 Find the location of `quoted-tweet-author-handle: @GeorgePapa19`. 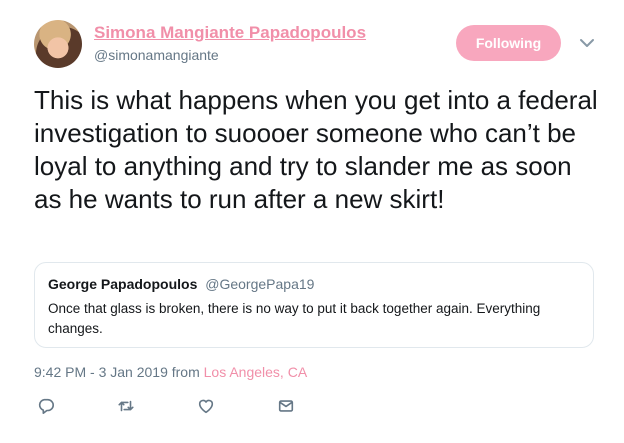

quoted-tweet-author-handle: @GeorgePapa19 is located at coordinates (260, 284).